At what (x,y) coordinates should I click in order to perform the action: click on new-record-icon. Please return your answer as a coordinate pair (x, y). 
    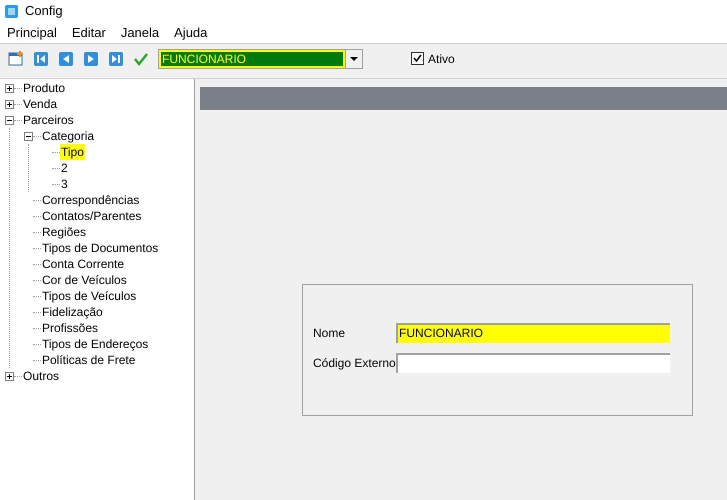
    Looking at the image, I should click on (16, 58).